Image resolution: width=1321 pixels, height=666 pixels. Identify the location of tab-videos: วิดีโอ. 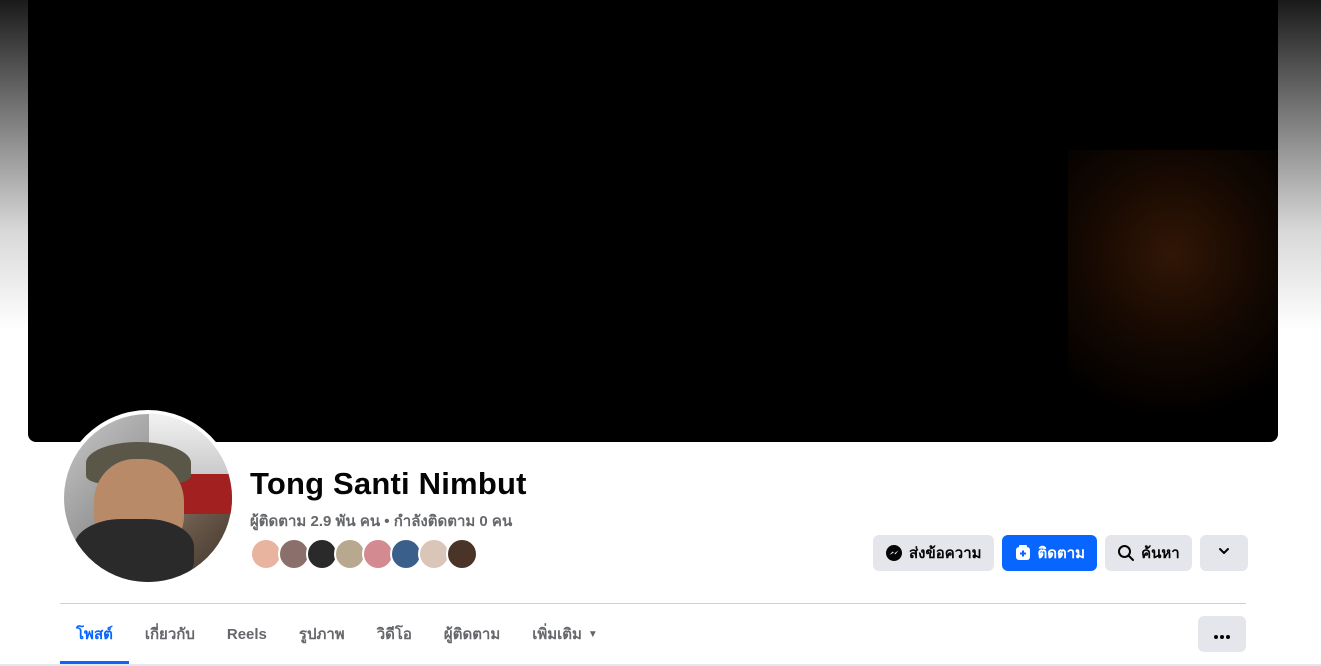
(394, 634).